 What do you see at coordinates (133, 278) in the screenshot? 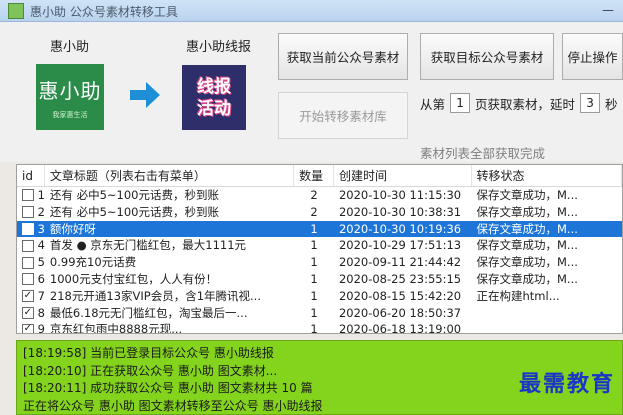
I see `row-title: 1000元支付宝红包，人人有份！` at bounding box center [133, 278].